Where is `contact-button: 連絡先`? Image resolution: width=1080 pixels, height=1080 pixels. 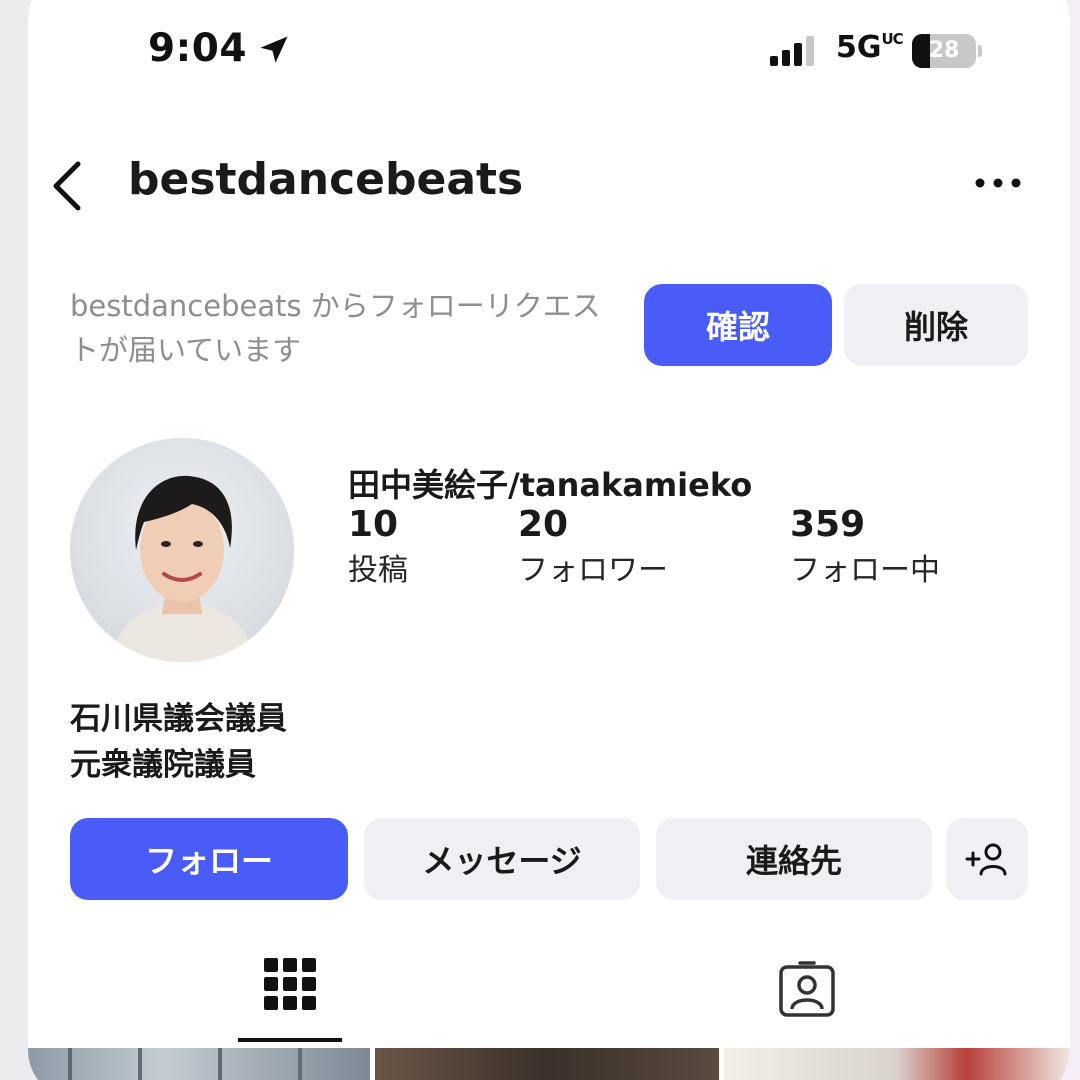
contact-button: 連絡先 is located at coordinates (794, 859).